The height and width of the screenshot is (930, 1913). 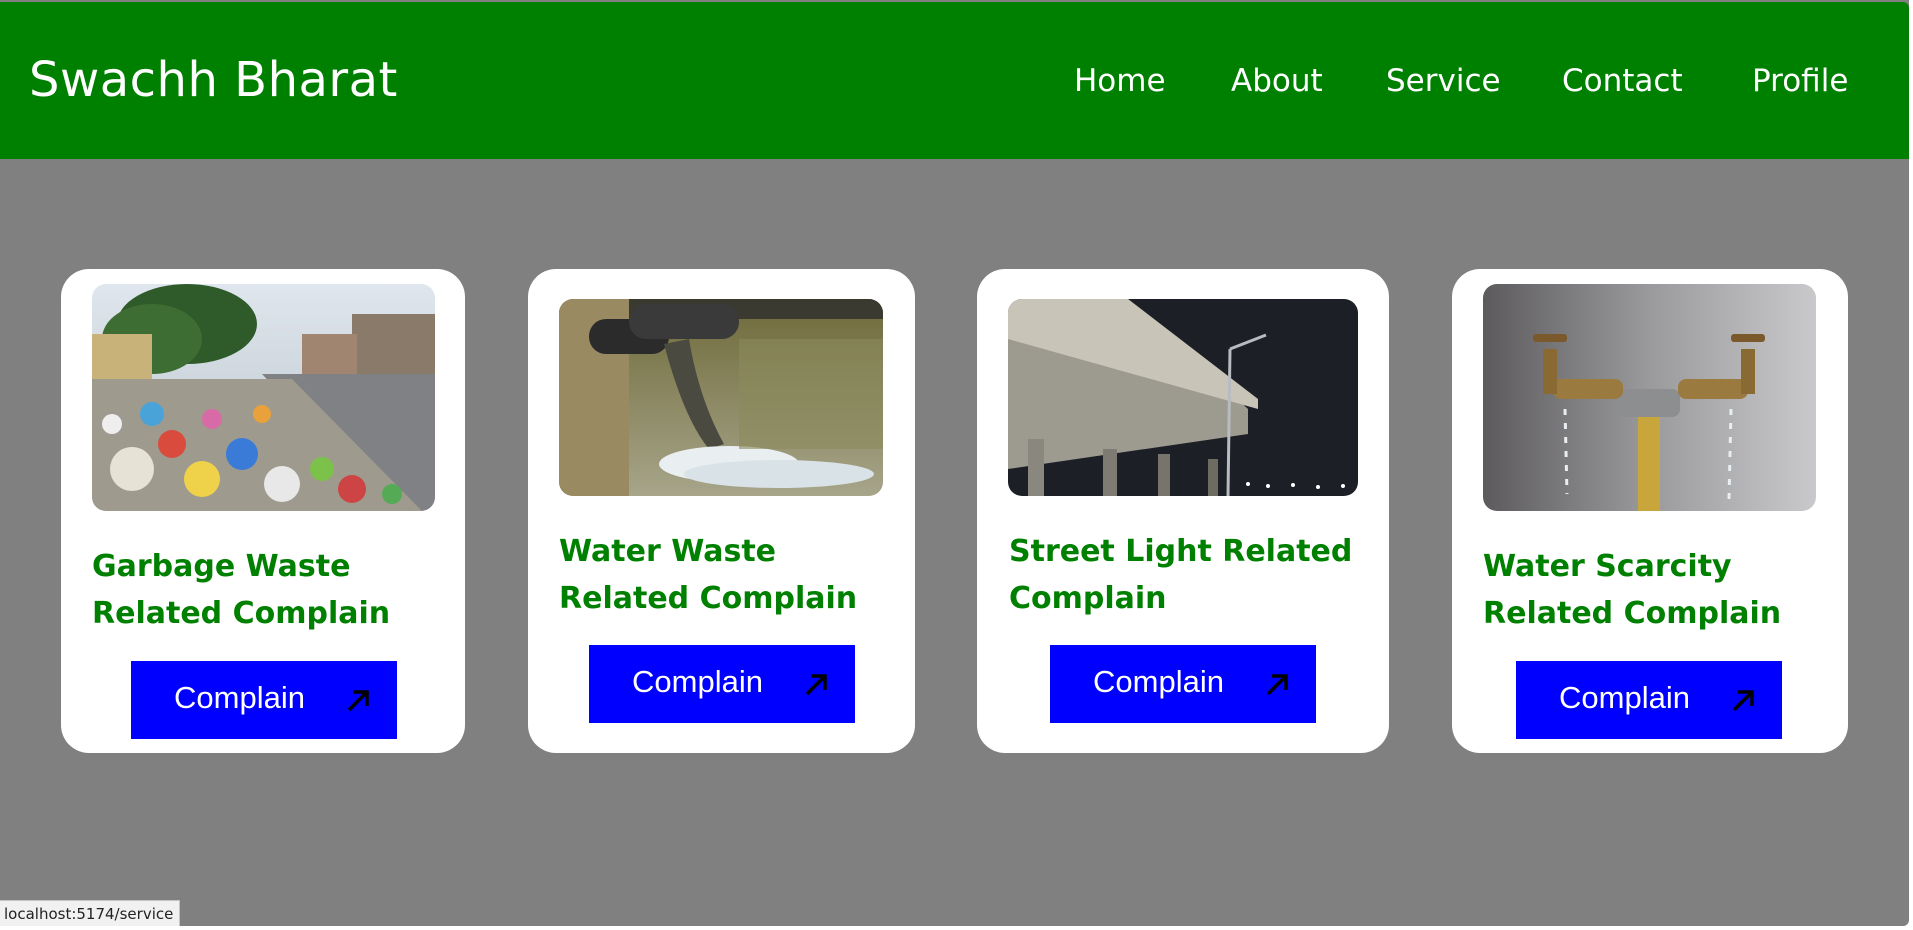 I want to click on service-card-street-light: Street Light Related Complain Complain, so click(x=1183, y=511).